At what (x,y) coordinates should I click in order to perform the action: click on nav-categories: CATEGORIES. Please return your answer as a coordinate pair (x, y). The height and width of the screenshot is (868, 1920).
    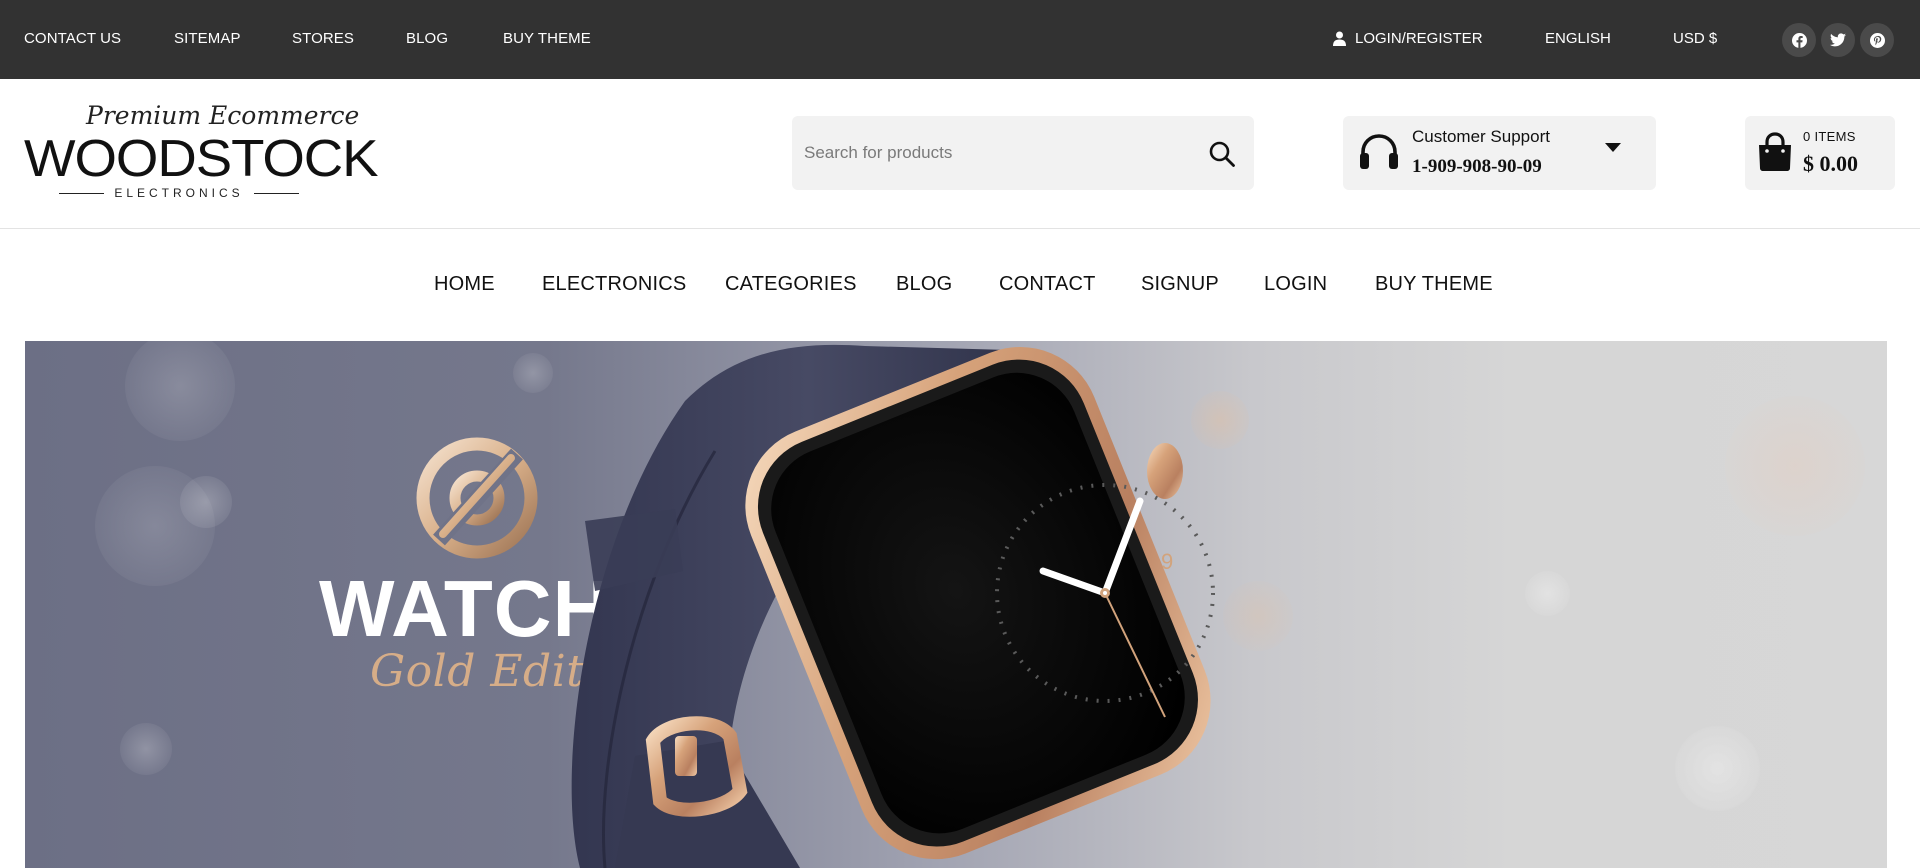
    Looking at the image, I should click on (791, 284).